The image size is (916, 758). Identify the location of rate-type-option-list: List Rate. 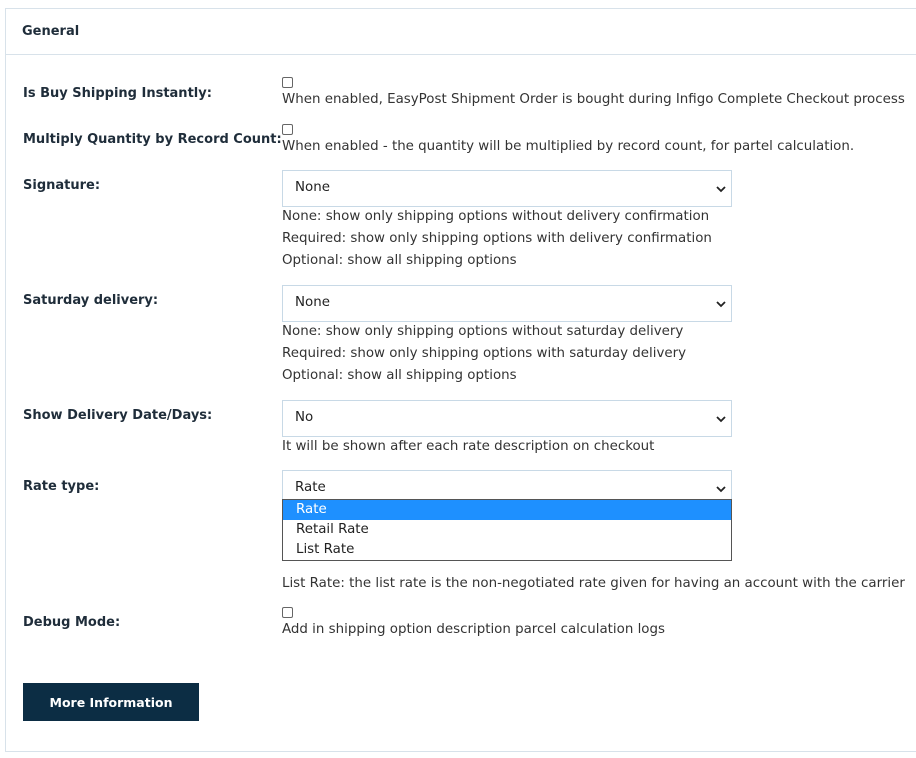
(507, 550).